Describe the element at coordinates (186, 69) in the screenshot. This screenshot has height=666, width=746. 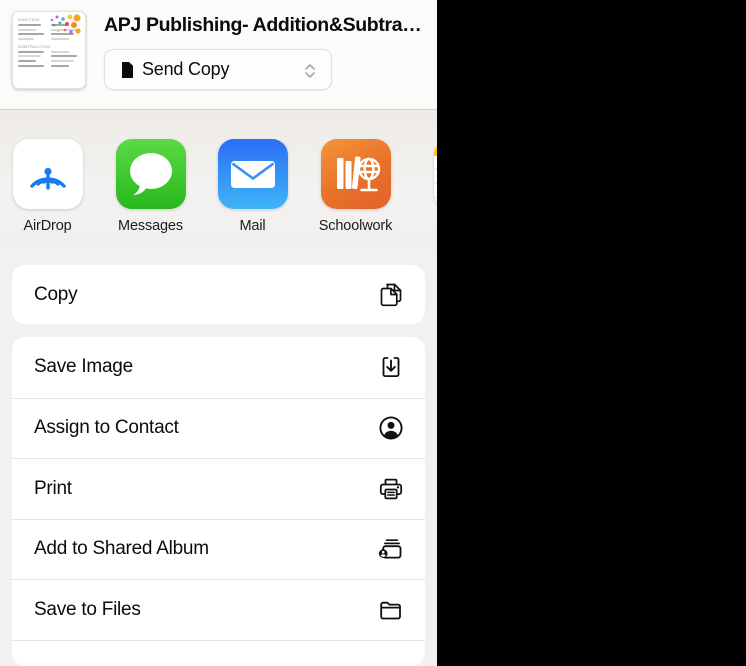
I see `send-copy-label: Send Copy` at that location.